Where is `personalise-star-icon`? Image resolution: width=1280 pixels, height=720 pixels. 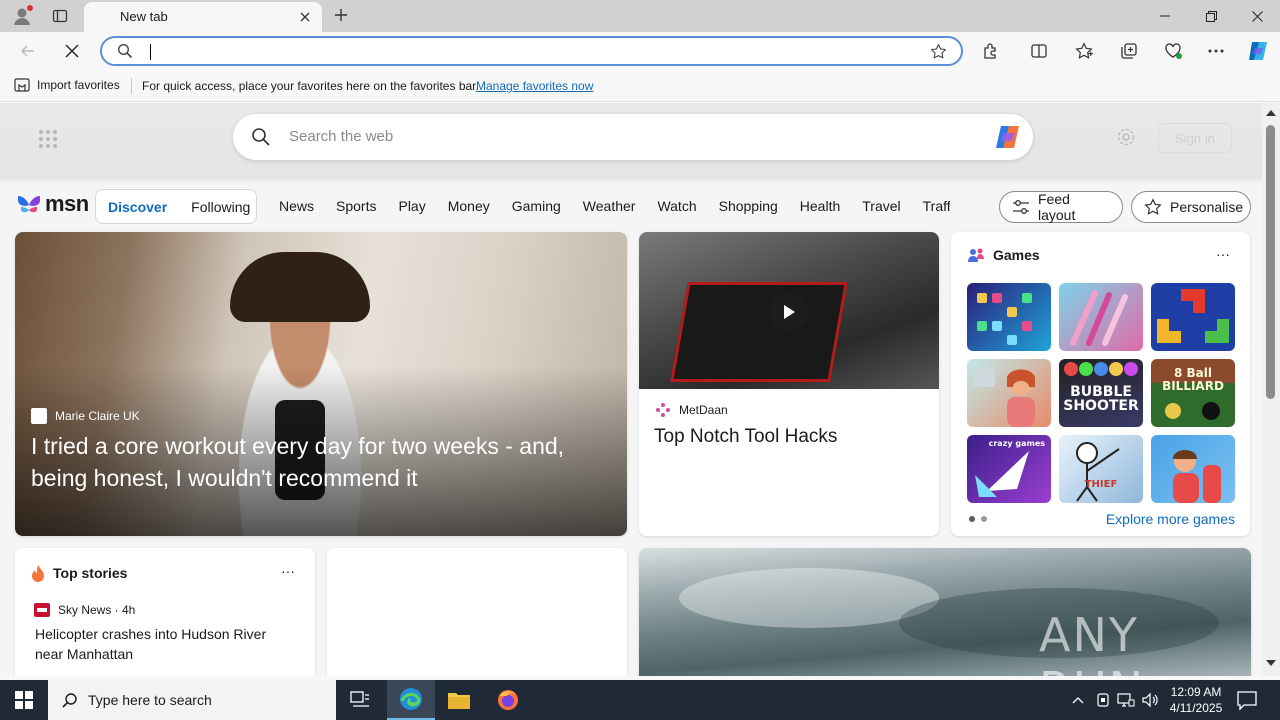 personalise-star-icon is located at coordinates (1153, 207).